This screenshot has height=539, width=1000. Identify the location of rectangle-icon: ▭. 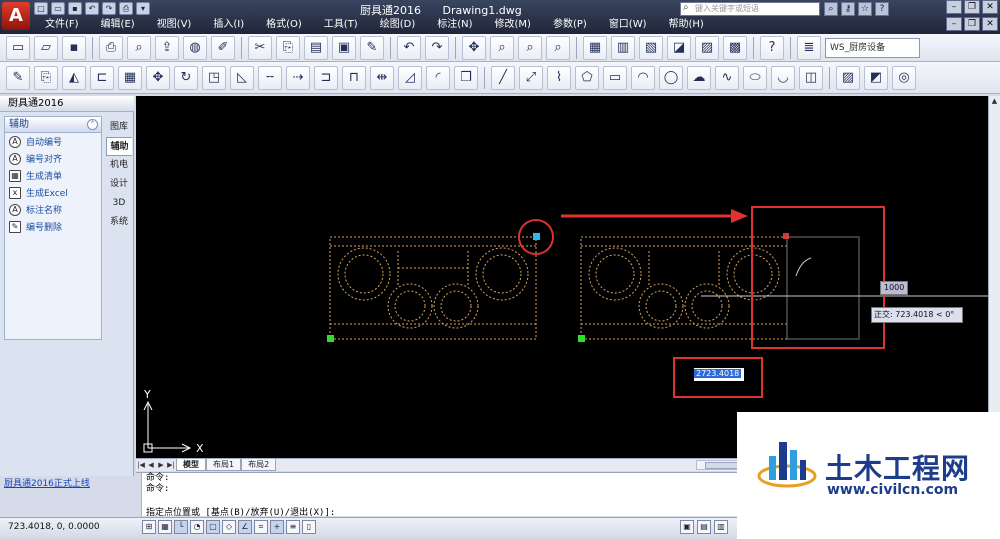
(615, 77).